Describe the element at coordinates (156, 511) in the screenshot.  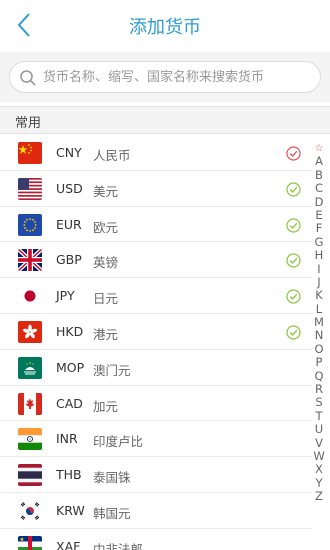
I see `currency-row-krw: KRW 韩国元` at that location.